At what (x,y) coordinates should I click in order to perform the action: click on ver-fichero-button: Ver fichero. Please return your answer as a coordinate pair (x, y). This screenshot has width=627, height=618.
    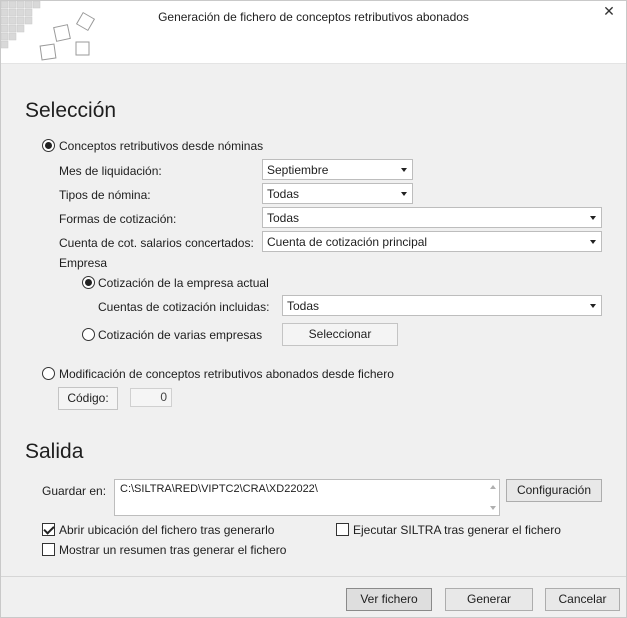
    Looking at the image, I should click on (389, 599).